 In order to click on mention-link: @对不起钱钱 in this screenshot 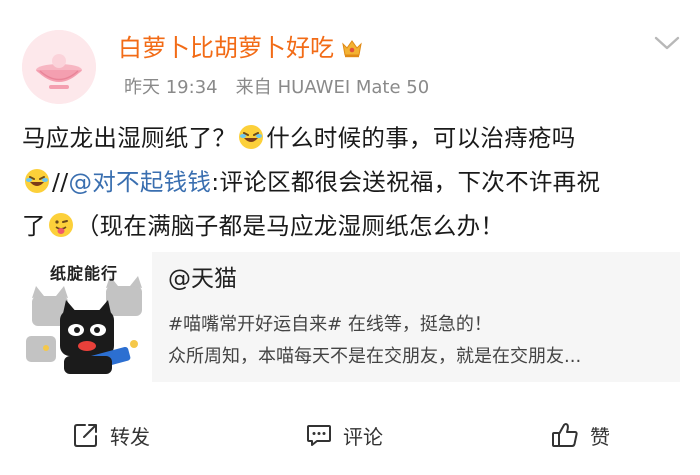, I will do `click(139, 182)`.